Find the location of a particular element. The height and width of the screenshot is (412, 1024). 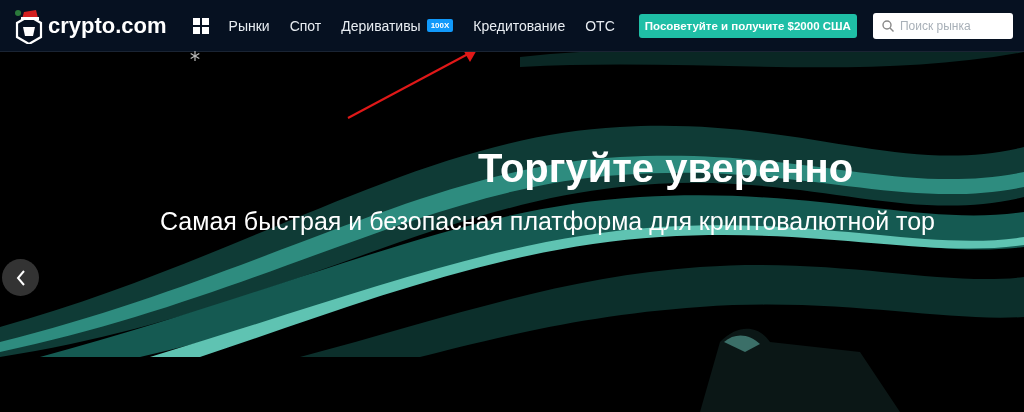

nav-link: Деривативы is located at coordinates (381, 25).